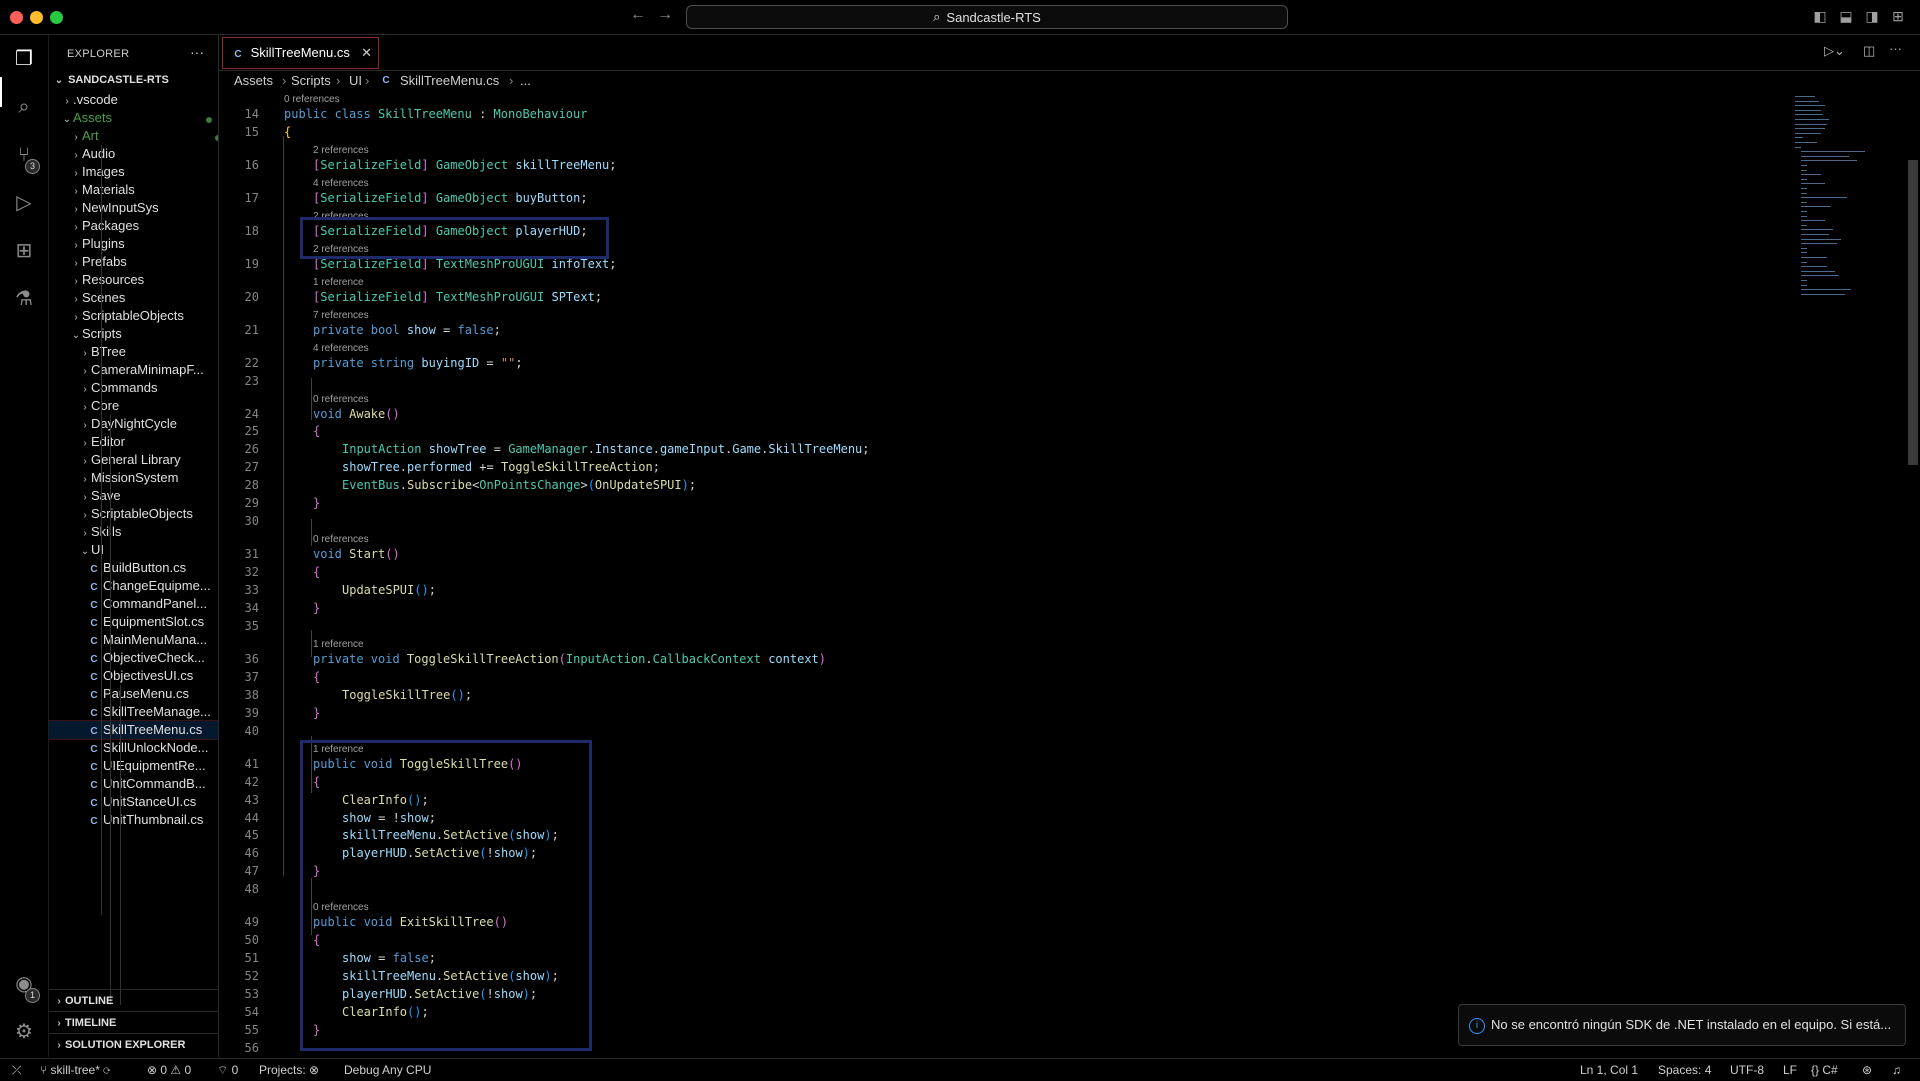  What do you see at coordinates (341, 150) in the screenshot?
I see `codelens-references: 2 references` at bounding box center [341, 150].